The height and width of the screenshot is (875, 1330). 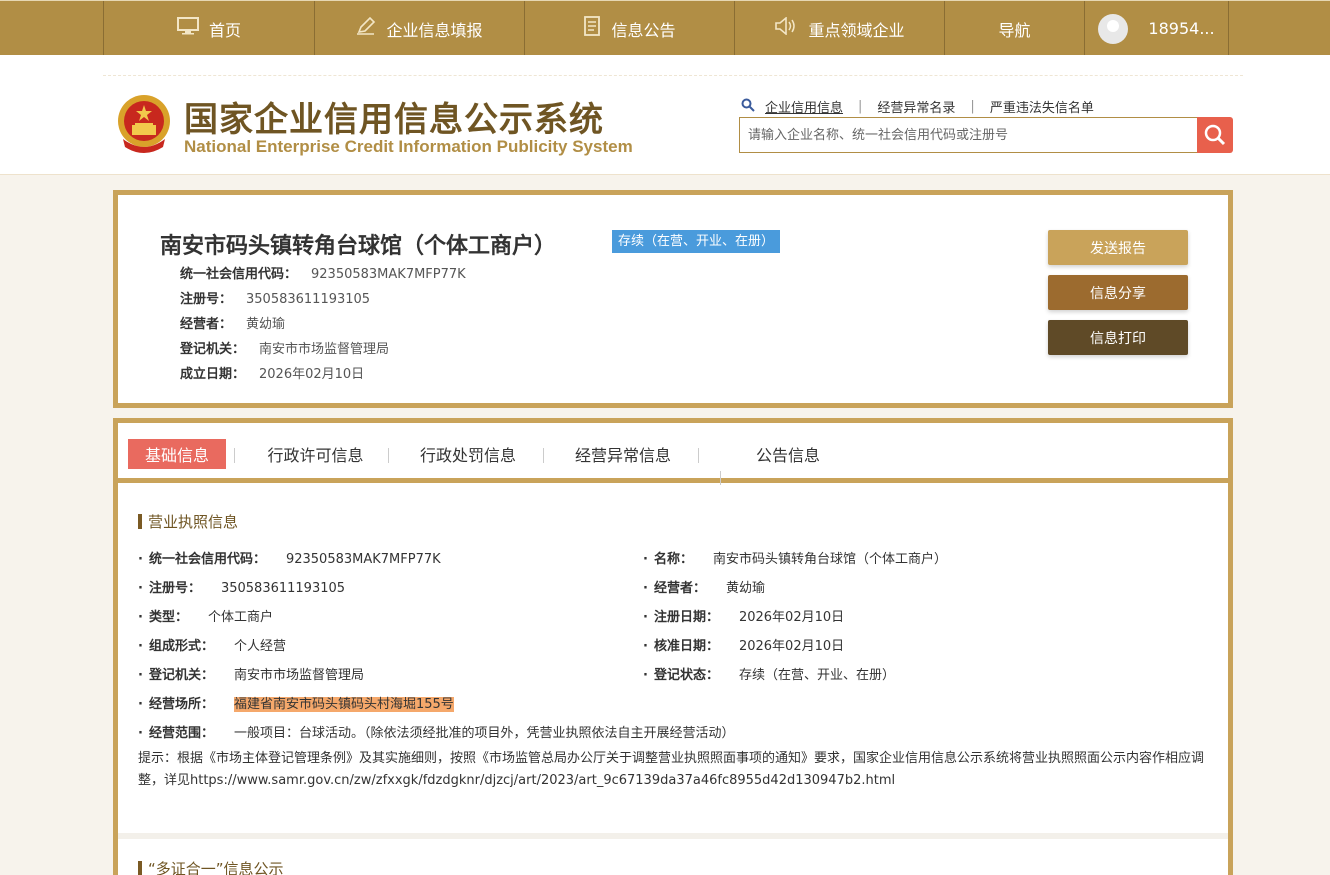 I want to click on nav-announcement: 信息公告, so click(x=629, y=28).